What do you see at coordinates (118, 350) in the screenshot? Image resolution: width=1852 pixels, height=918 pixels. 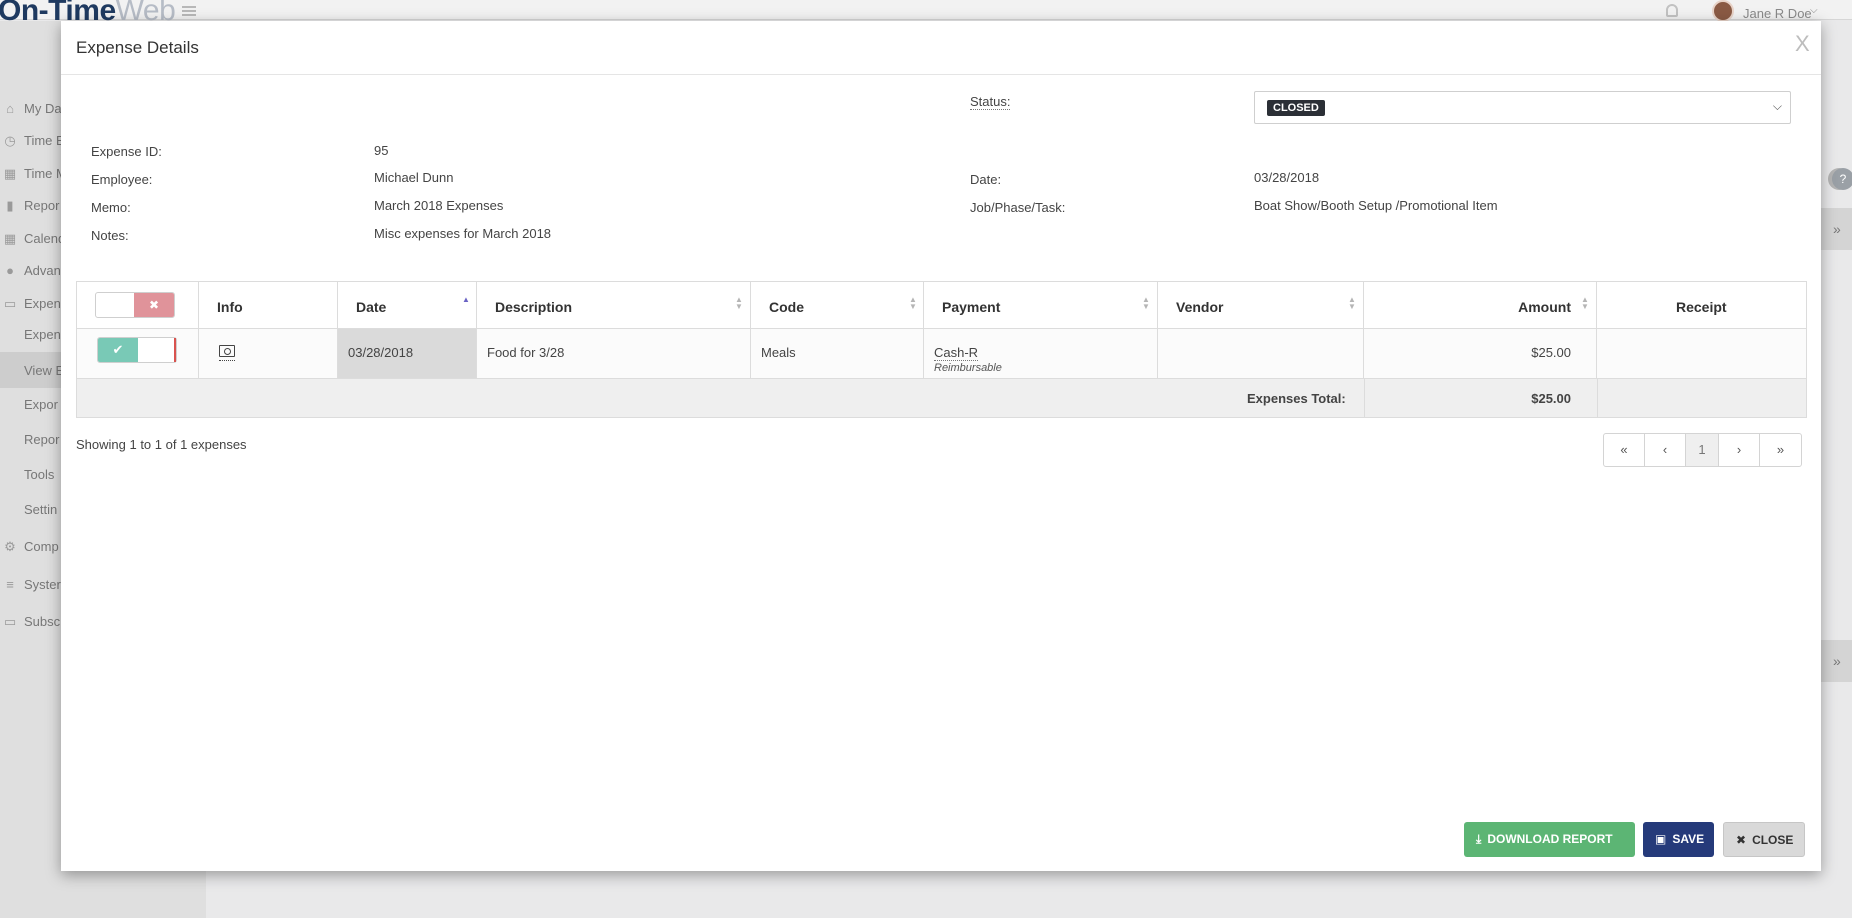 I see `check-icon: ✔` at bounding box center [118, 350].